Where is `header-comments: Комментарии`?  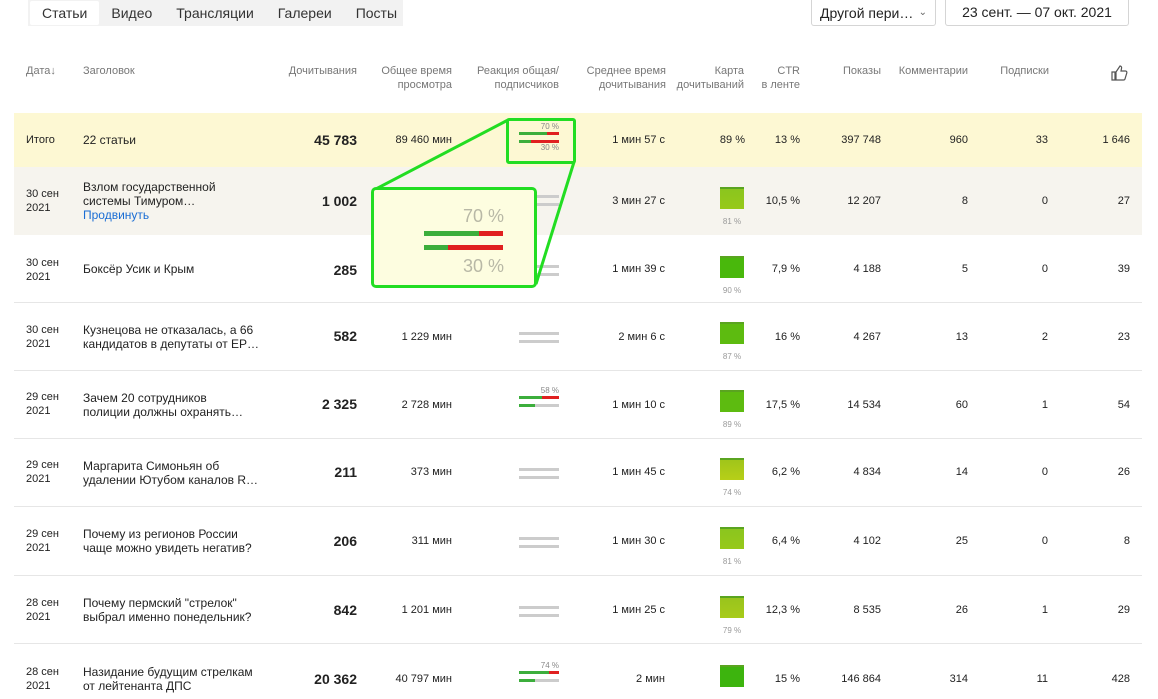
header-comments: Комментарии is located at coordinates (927, 71).